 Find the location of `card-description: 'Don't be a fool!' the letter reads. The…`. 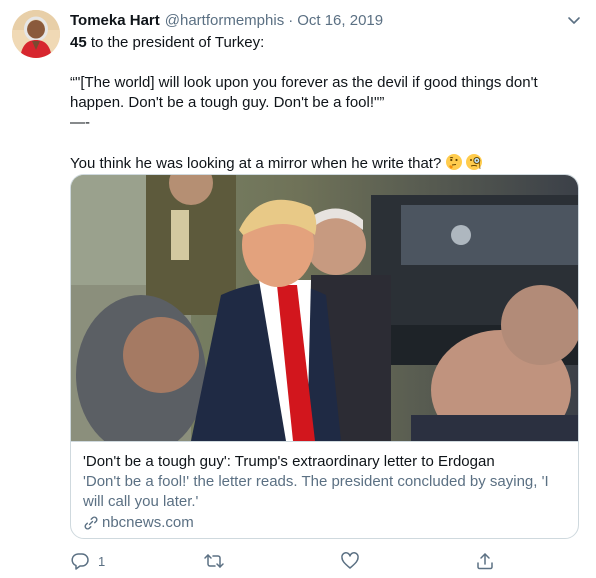

card-description: 'Don't be a fool!' the letter reads. The… is located at coordinates (316, 491).